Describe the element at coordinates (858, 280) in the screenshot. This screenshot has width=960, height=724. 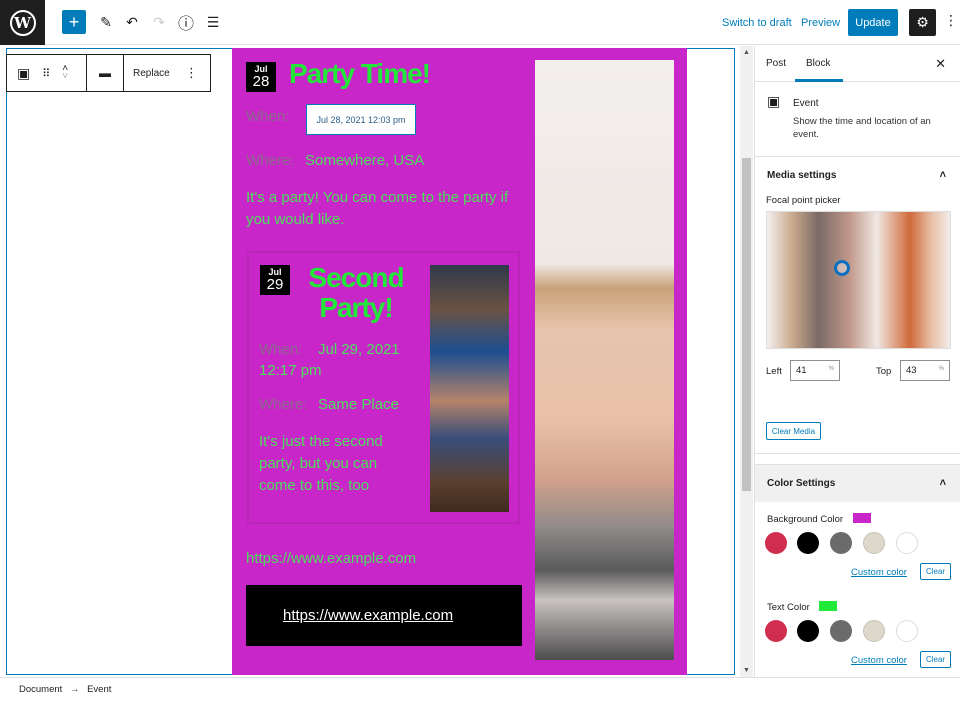
I see `focal-point-picker` at that location.